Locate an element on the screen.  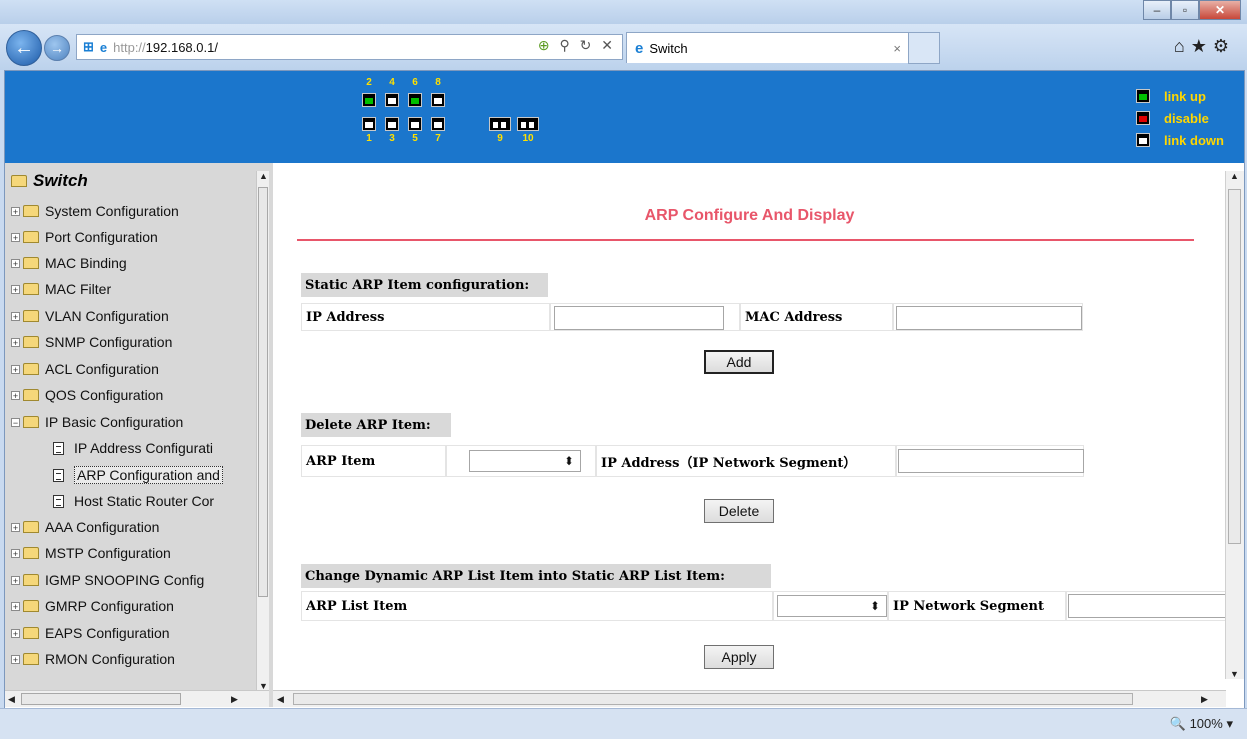
maximize-icon: ▫ is located at coordinates (1185, 10).